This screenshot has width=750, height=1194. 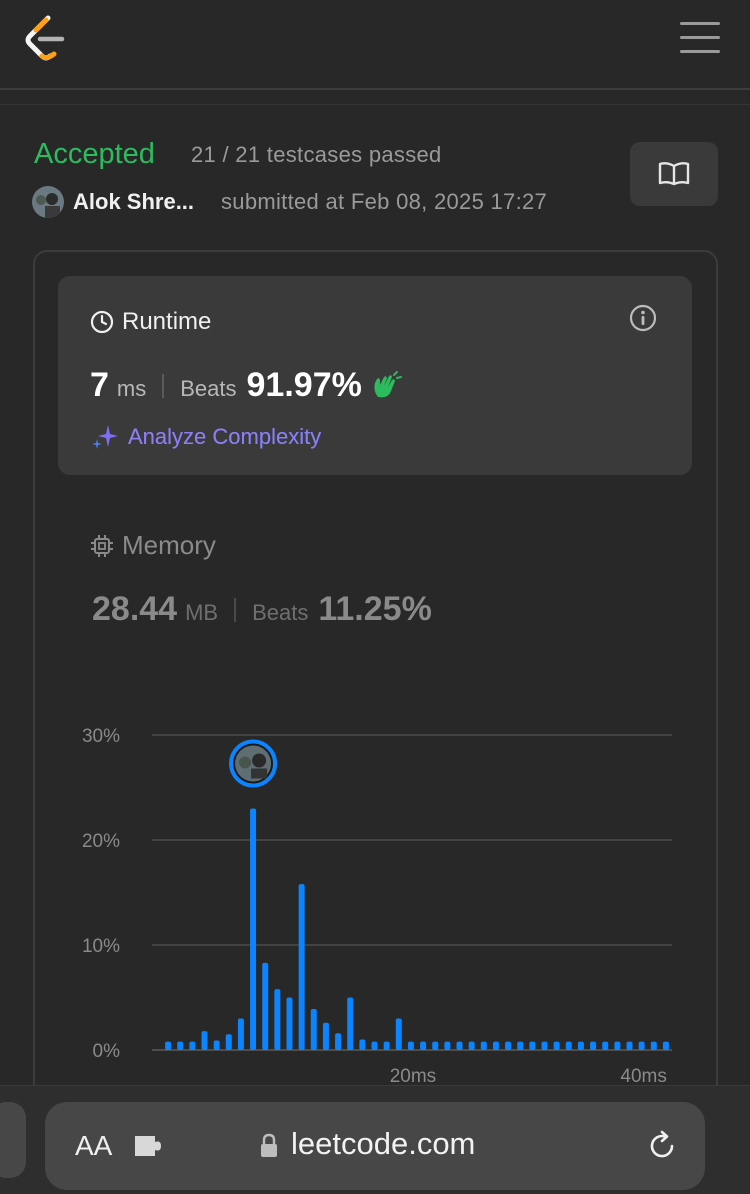 I want to click on divider, so click(x=375, y=104).